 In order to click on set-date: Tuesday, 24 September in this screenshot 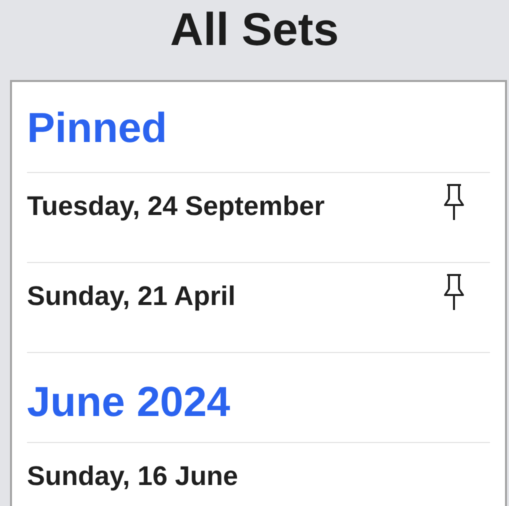, I will do `click(176, 206)`.